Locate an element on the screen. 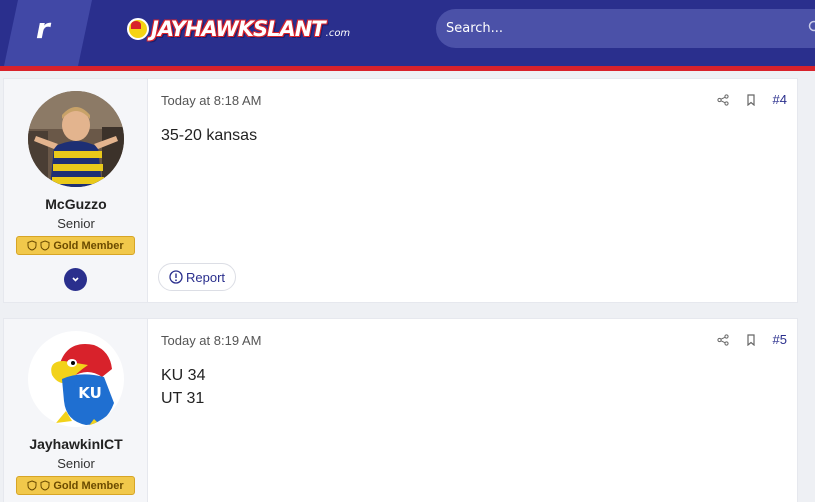  expand-user-info-button is located at coordinates (75, 279).